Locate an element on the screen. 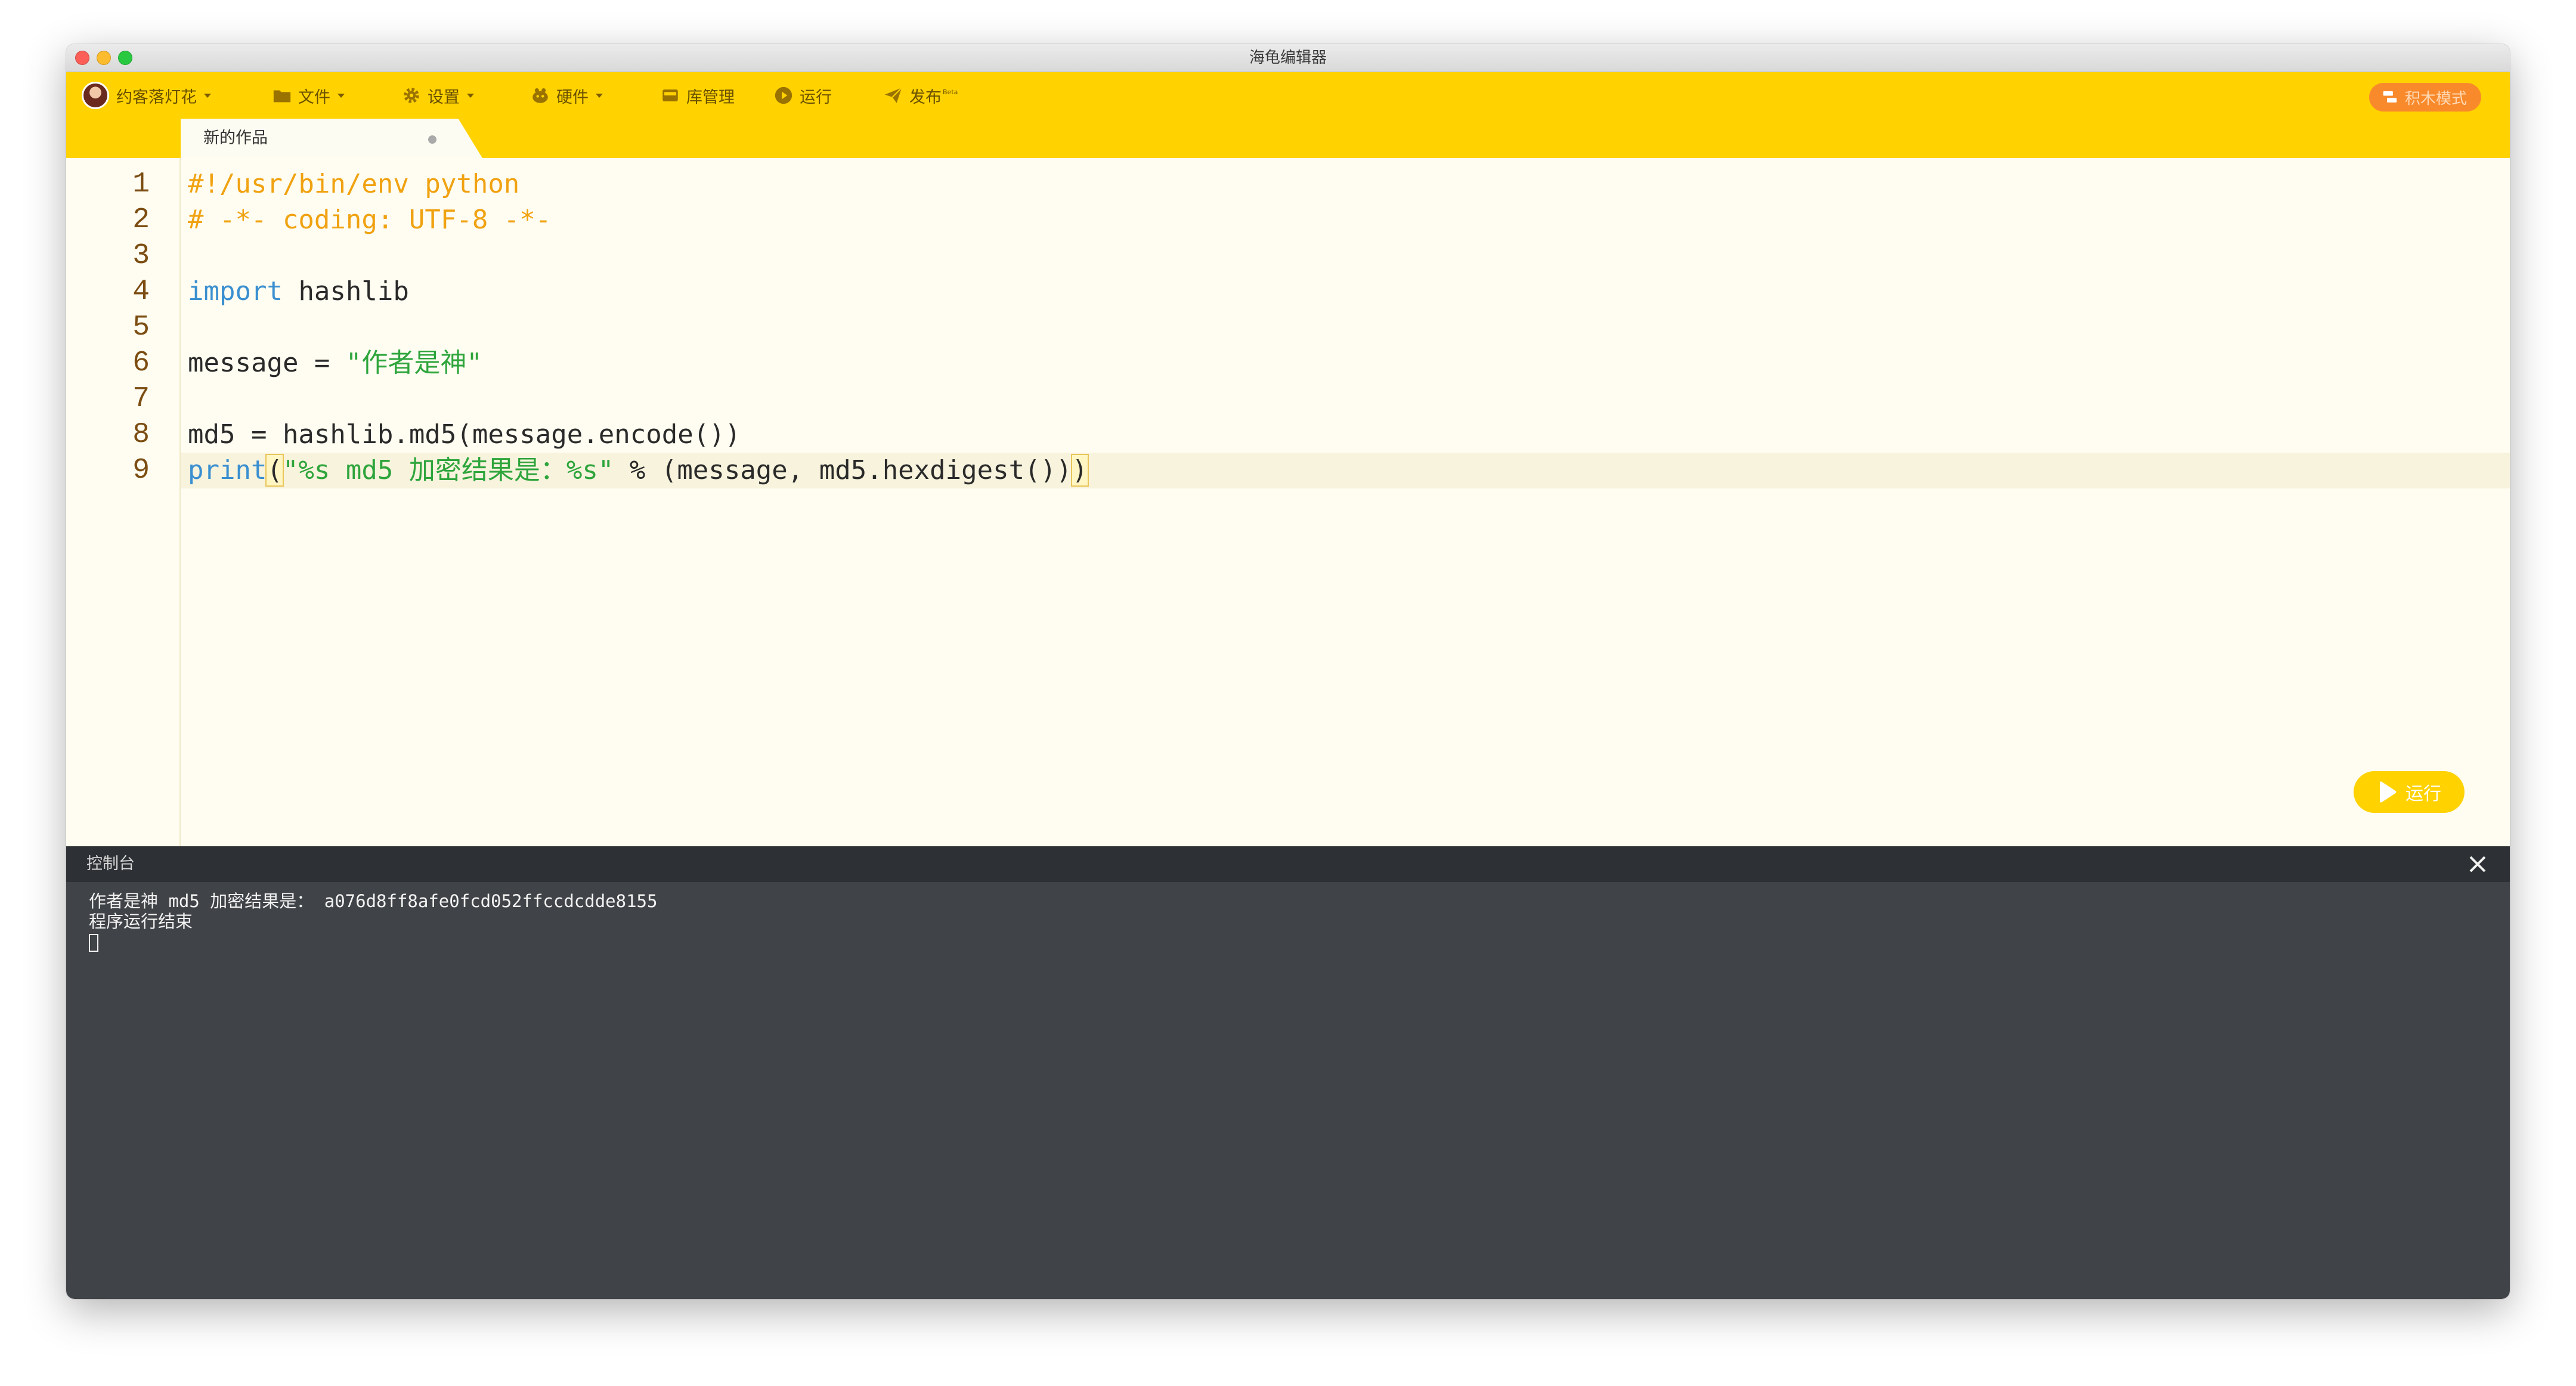 This screenshot has width=2576, height=1386. code-line: # -*- coding: UTF-8 -*- is located at coordinates (1346, 220).